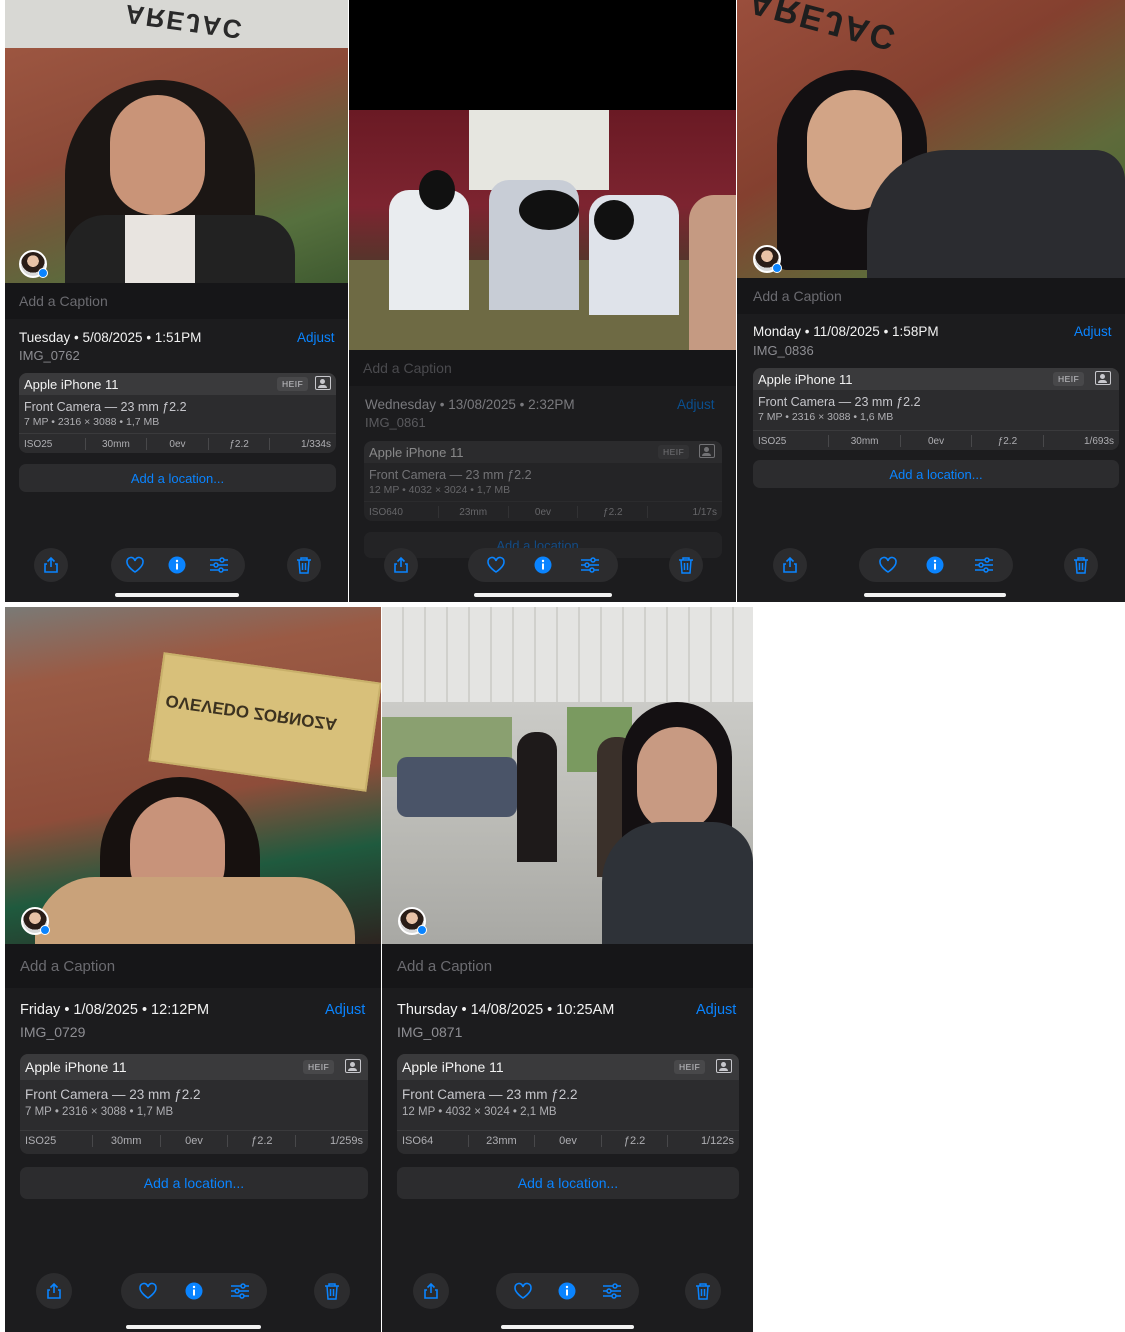 The width and height of the screenshot is (1125, 1332). I want to click on exposure: 0ev, so click(935, 441).